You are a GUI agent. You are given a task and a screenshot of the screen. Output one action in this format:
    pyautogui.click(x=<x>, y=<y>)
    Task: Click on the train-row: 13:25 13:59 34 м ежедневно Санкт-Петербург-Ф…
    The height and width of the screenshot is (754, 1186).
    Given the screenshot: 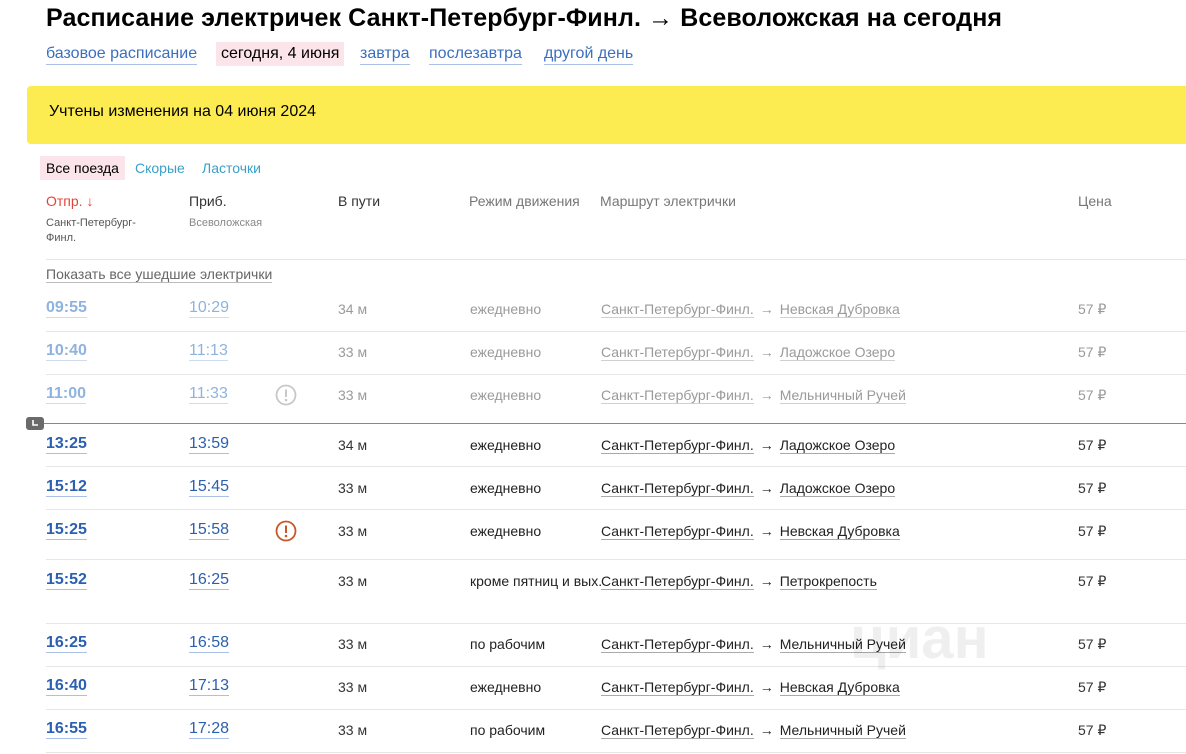 What is the action you would take?
    pyautogui.click(x=593, y=451)
    